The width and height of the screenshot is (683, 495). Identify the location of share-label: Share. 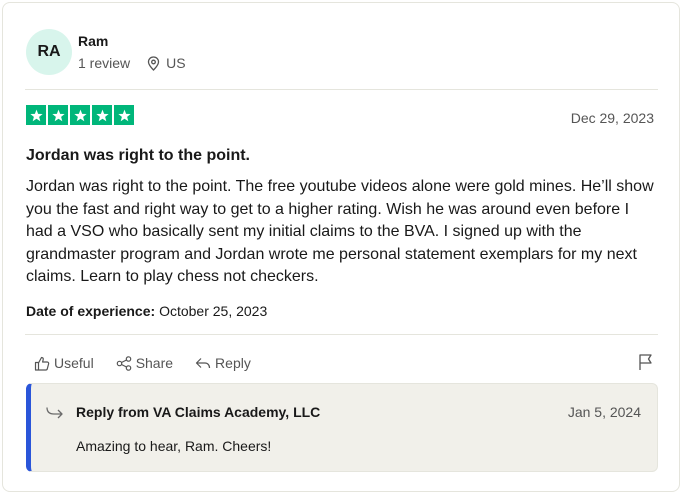
(154, 363).